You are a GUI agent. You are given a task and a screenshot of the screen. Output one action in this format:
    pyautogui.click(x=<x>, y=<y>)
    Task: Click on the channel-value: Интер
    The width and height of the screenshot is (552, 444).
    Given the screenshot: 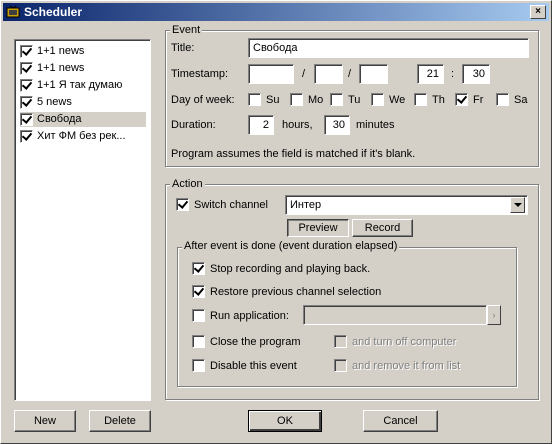 What is the action you would take?
    pyautogui.click(x=306, y=205)
    